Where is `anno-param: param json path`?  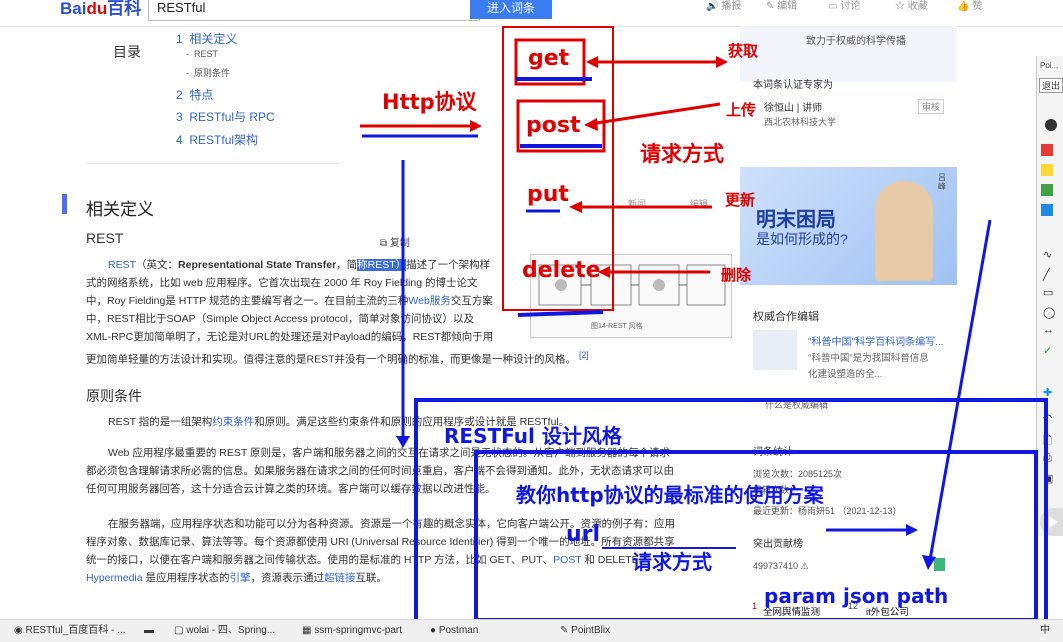 anno-param: param json path is located at coordinates (856, 596).